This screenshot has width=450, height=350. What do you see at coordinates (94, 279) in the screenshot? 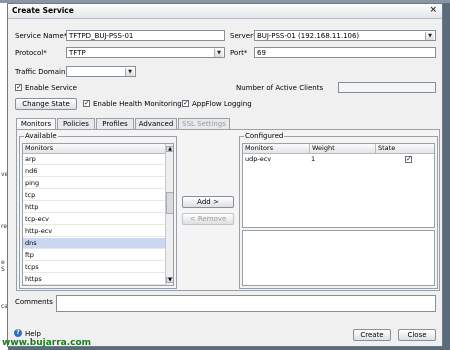
I see `available-monitor-item: https` at bounding box center [94, 279].